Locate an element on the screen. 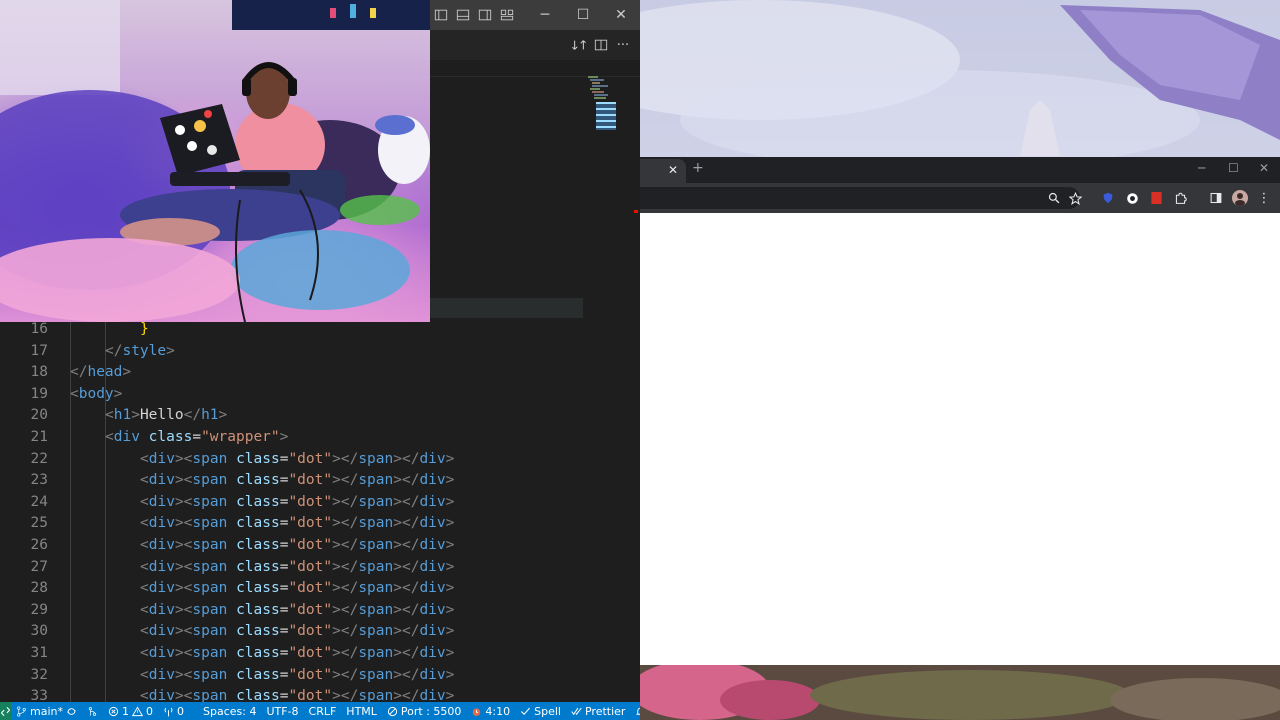 This screenshot has height=720, width=1280. extension-icon is located at coordinates (1132, 198).